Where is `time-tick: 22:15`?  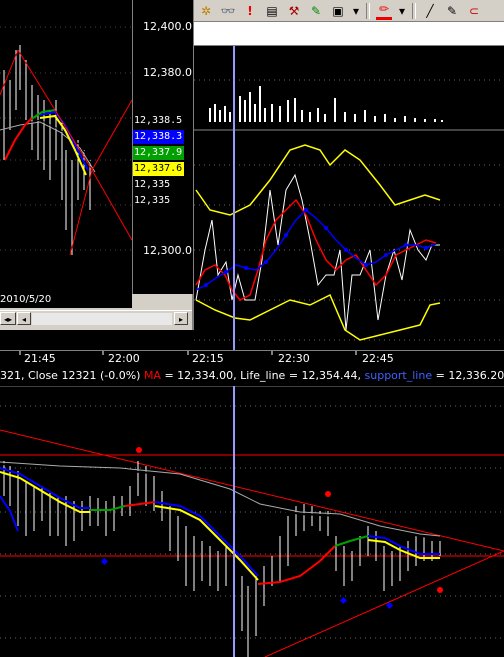
time-tick: 22:15 is located at coordinates (208, 358).